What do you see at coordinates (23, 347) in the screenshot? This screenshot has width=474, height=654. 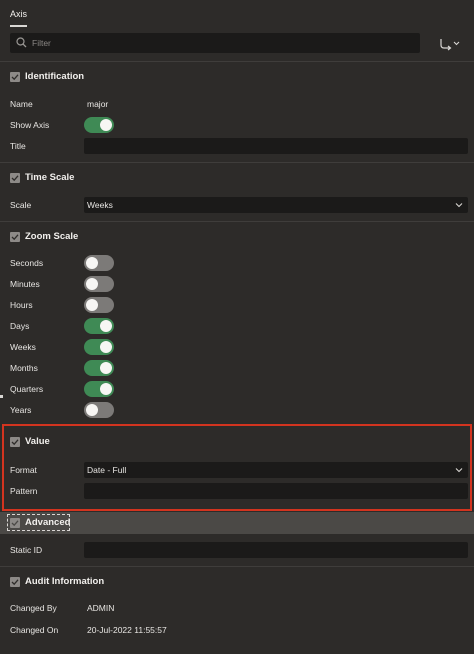 I see `property-label: Weeks` at bounding box center [23, 347].